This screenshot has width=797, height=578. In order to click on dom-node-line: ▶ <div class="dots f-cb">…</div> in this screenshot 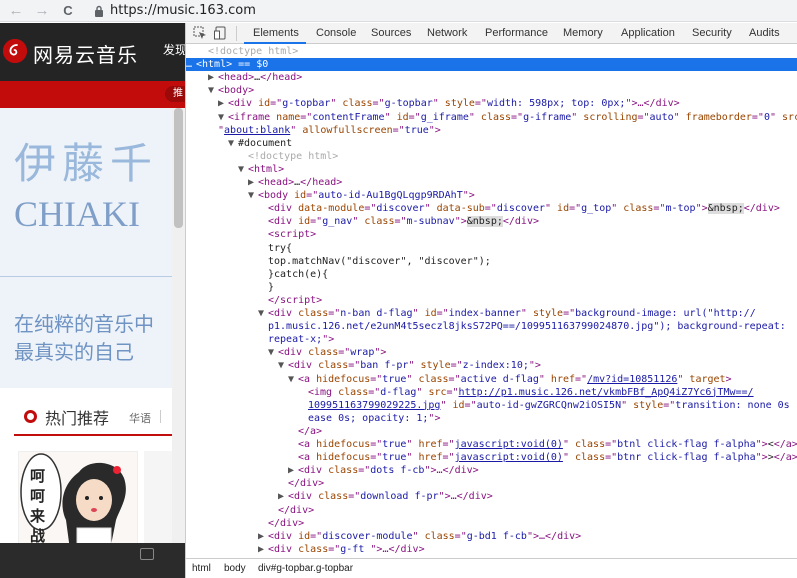, I will do `click(383, 470)`.